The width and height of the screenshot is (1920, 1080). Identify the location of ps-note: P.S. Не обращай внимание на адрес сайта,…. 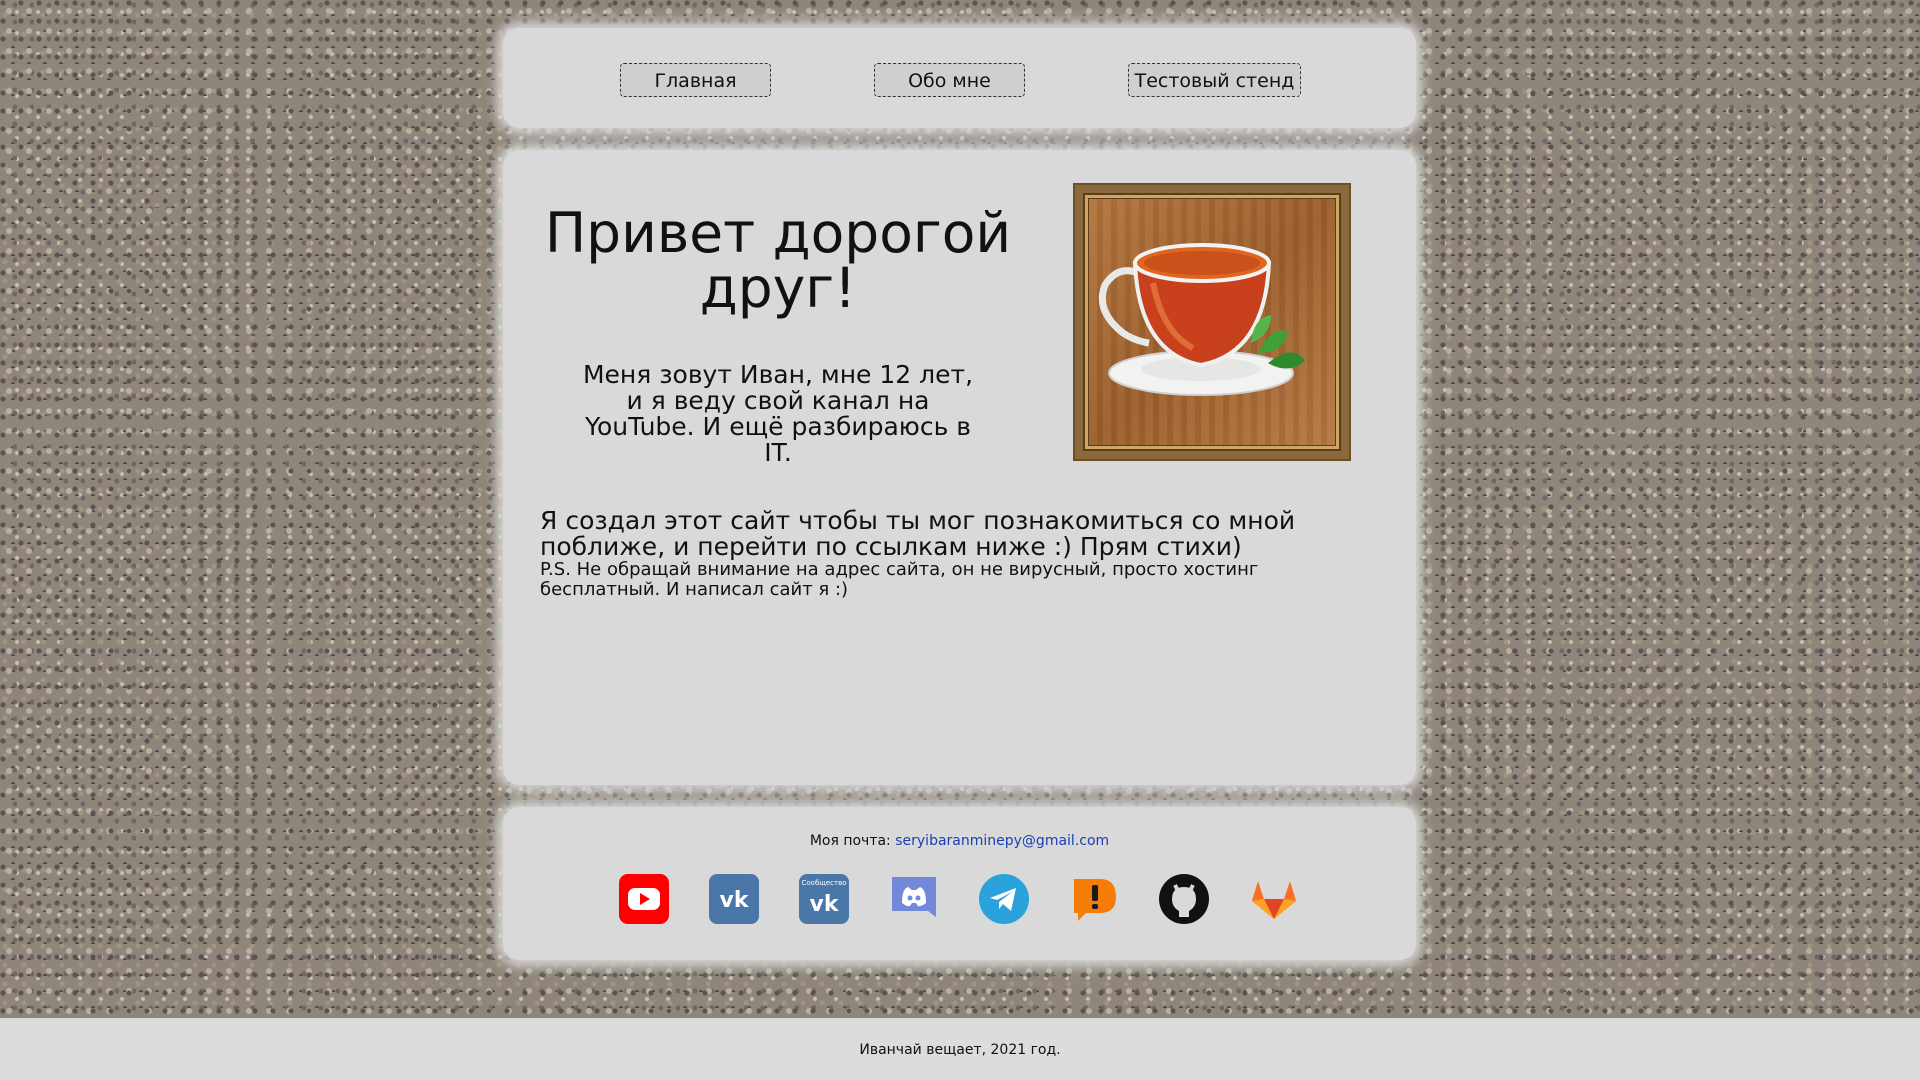
(899, 579).